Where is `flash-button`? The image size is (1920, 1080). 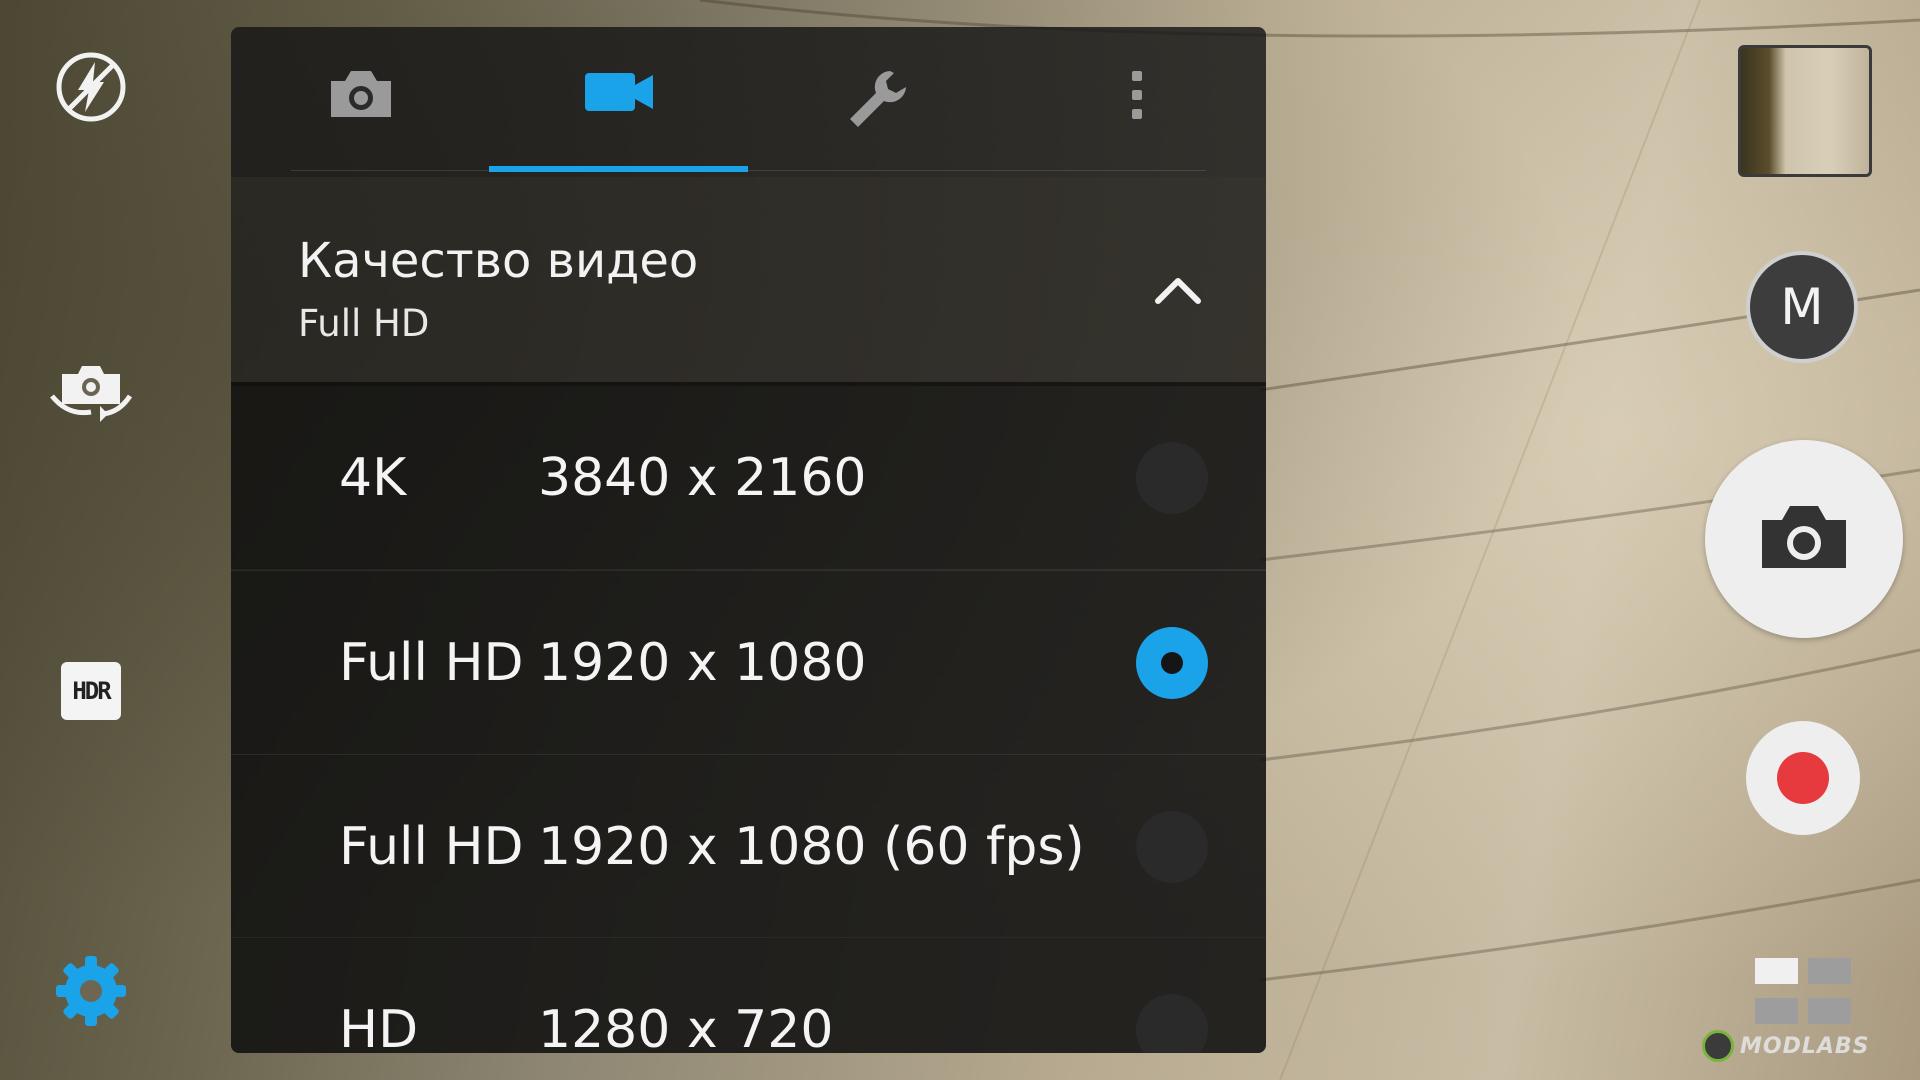
flash-button is located at coordinates (91, 89).